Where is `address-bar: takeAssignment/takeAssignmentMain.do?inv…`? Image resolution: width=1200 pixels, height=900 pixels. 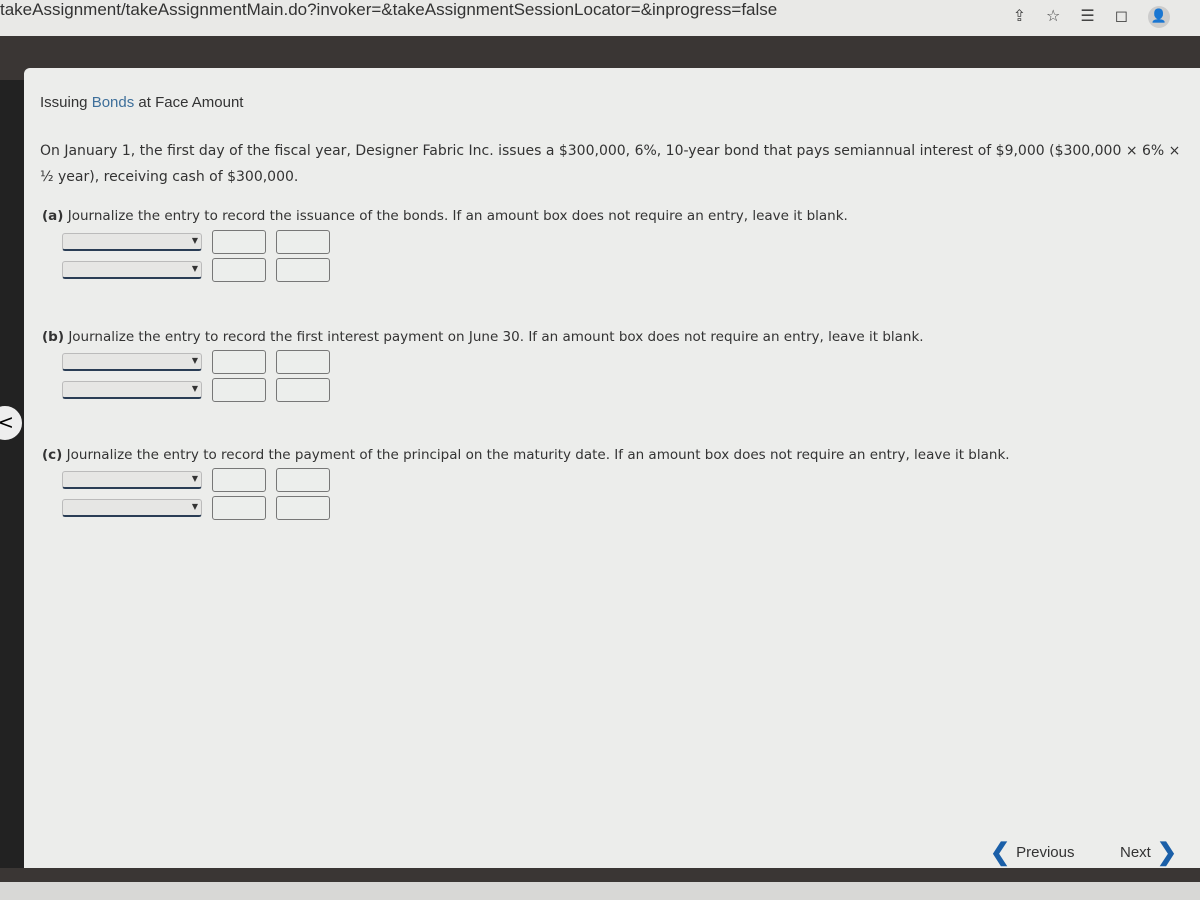
address-bar: takeAssignment/takeAssignmentMain.do?inv… is located at coordinates (388, 10).